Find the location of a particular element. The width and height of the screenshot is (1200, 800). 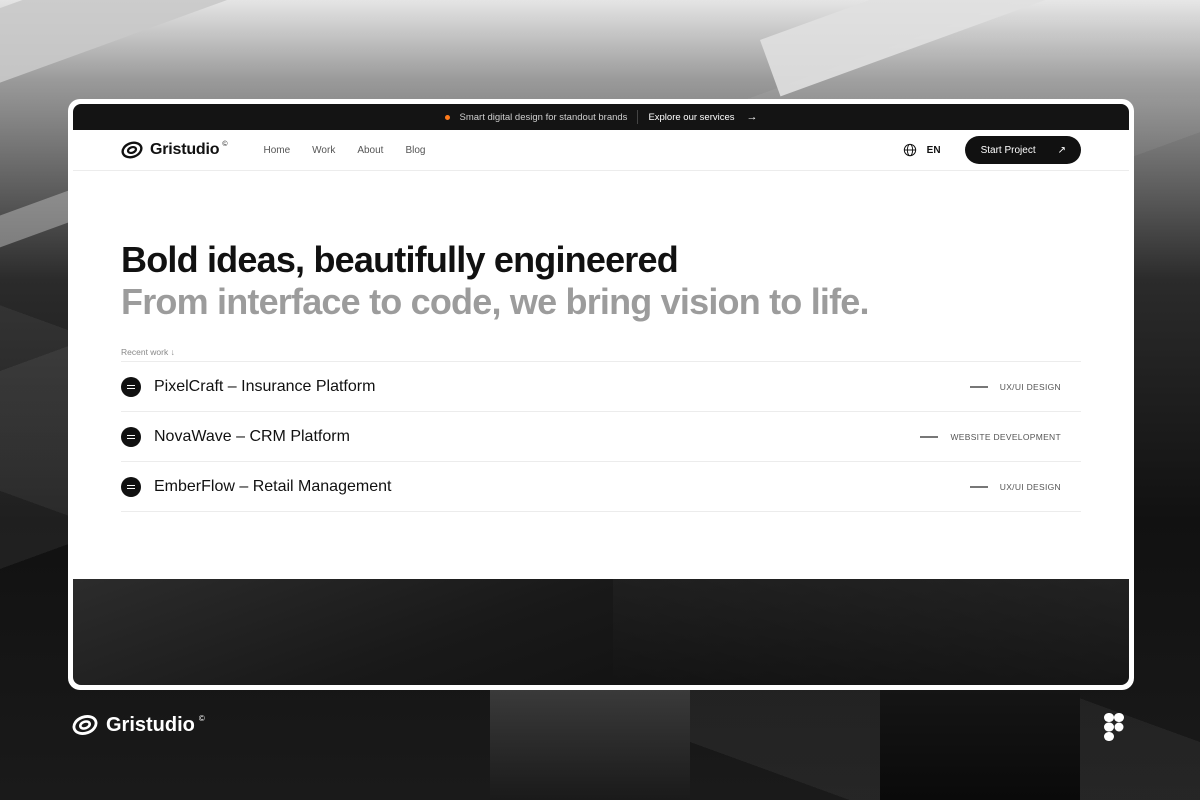

nav-blog: Blog is located at coordinates (415, 150).